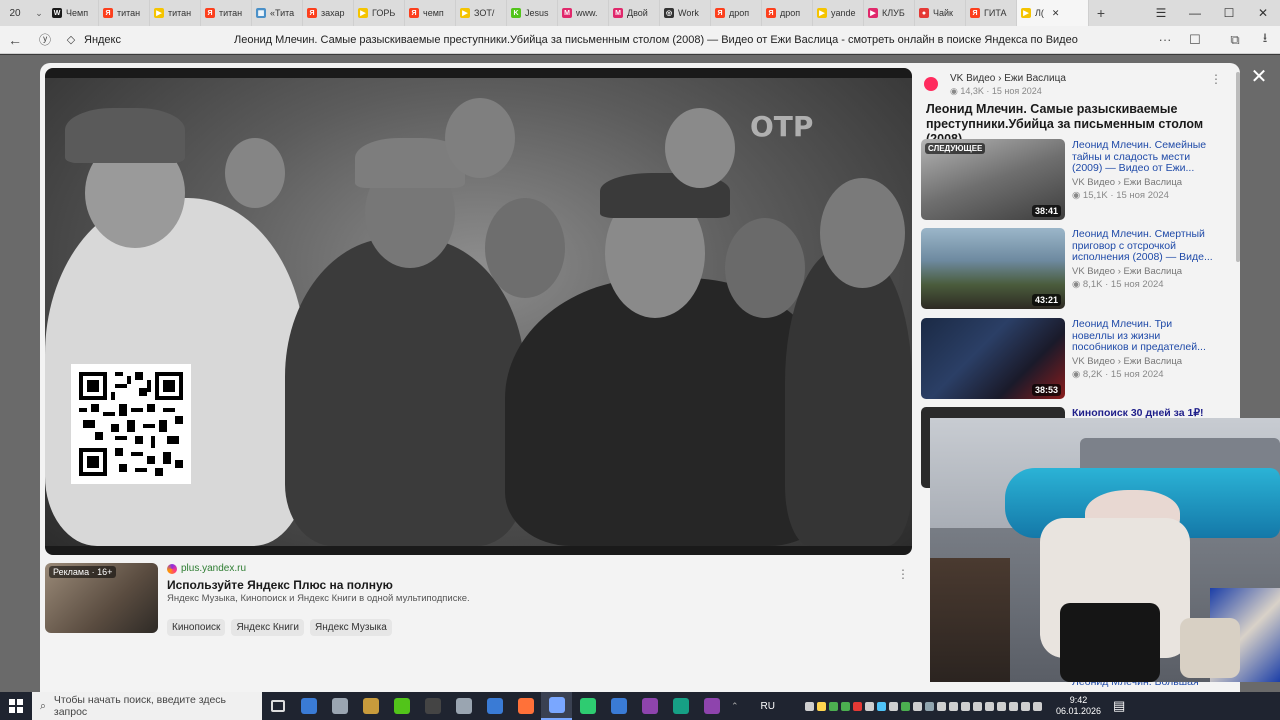 The height and width of the screenshot is (720, 1280). What do you see at coordinates (991, 13) in the screenshot?
I see `browser-tab: Я ГИТА` at bounding box center [991, 13].